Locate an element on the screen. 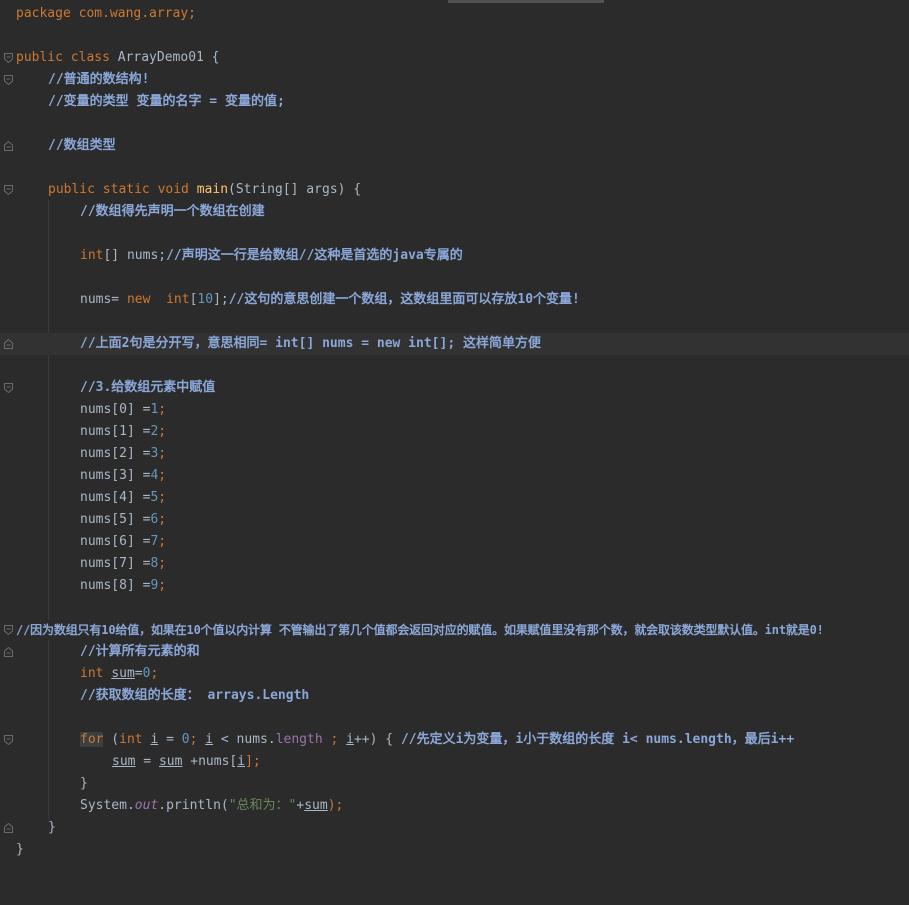  operator-text: +nums[ is located at coordinates (210, 761).